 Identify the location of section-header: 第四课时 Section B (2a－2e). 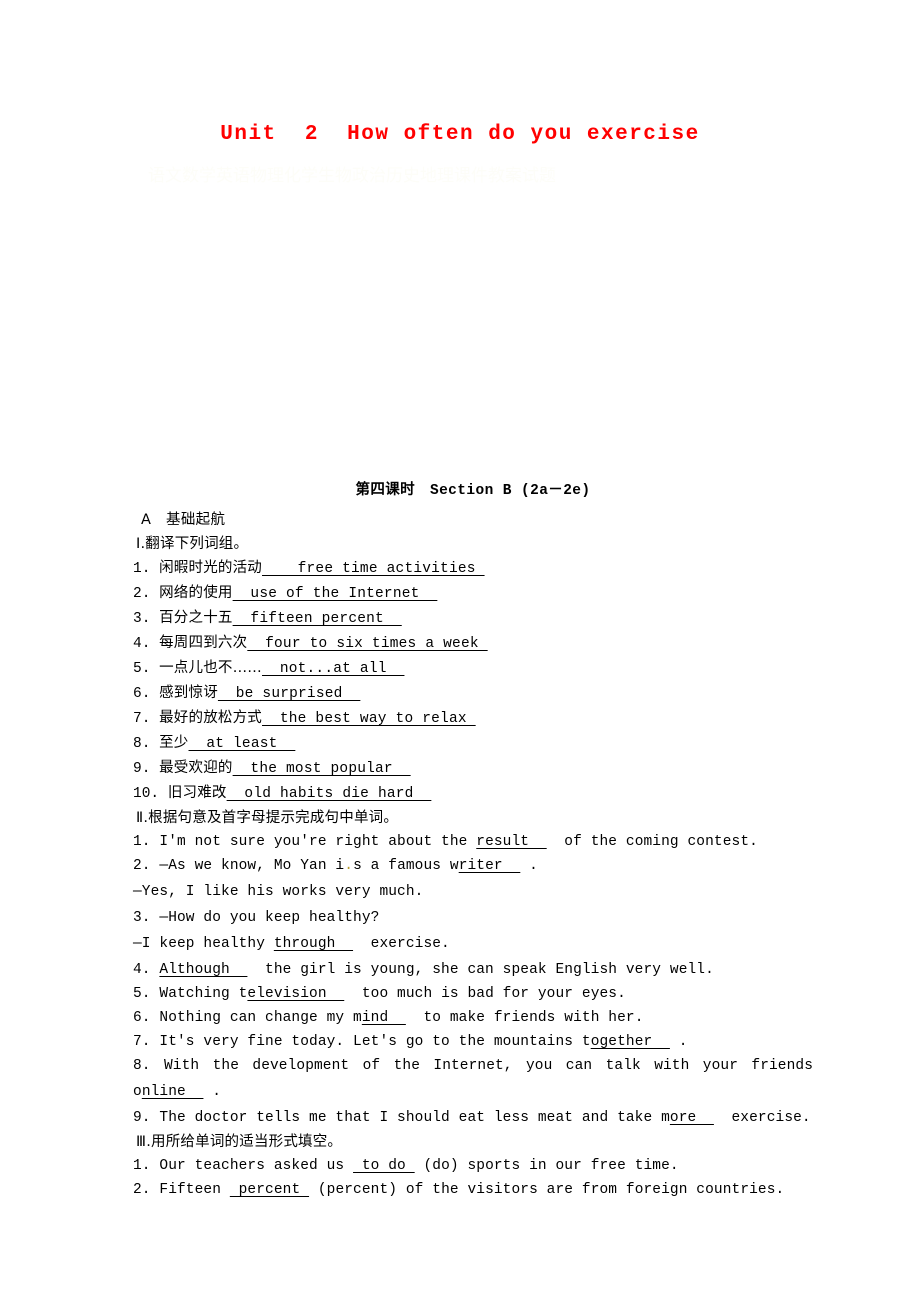
(473, 488).